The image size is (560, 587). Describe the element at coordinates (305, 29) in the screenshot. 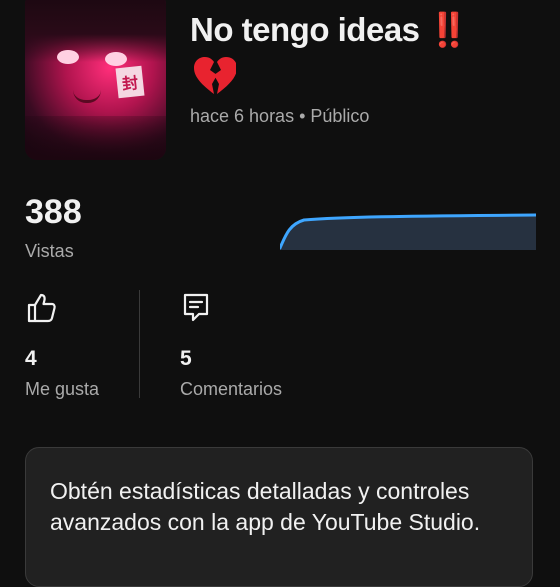

I see `video-title-text: No tengo ideas` at that location.